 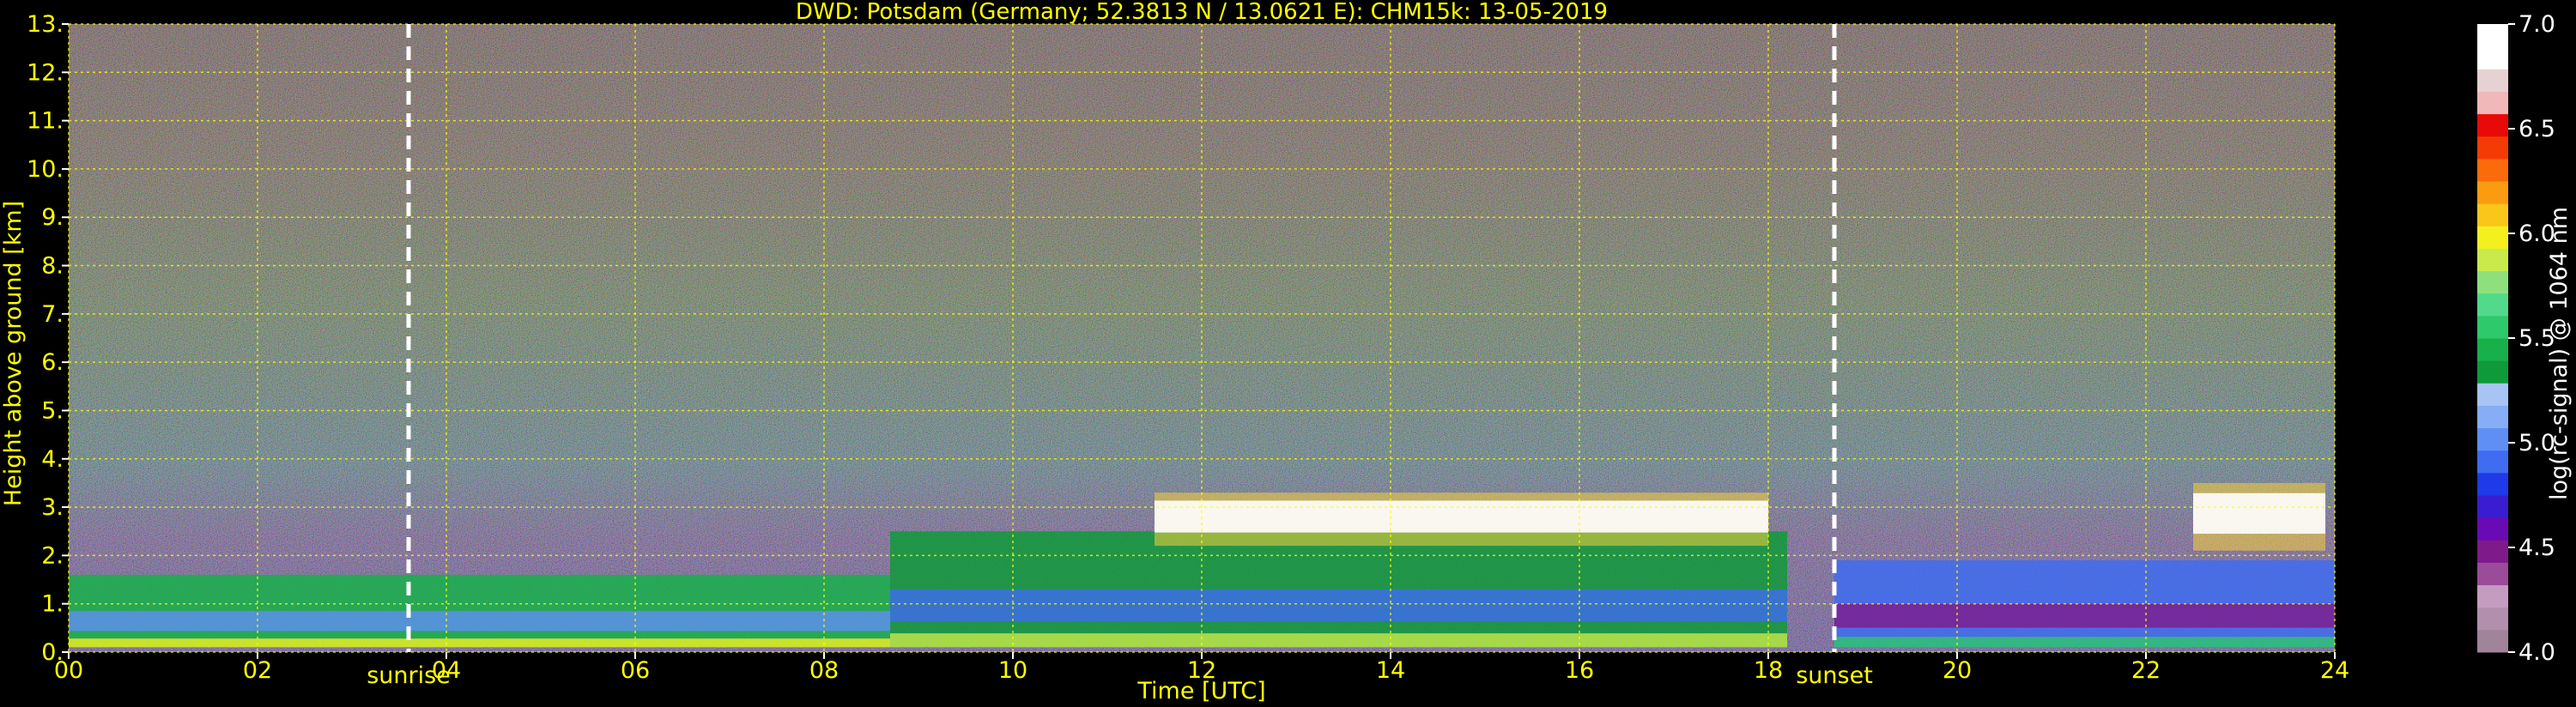 What do you see at coordinates (52, 555) in the screenshot?
I see `y-tick-label: 2.` at bounding box center [52, 555].